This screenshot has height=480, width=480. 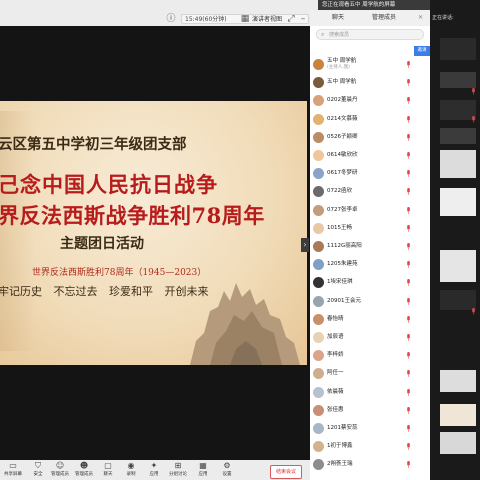 What do you see at coordinates (60, 465) in the screenshot?
I see `manage-members-icon: ☺` at bounding box center [60, 465].